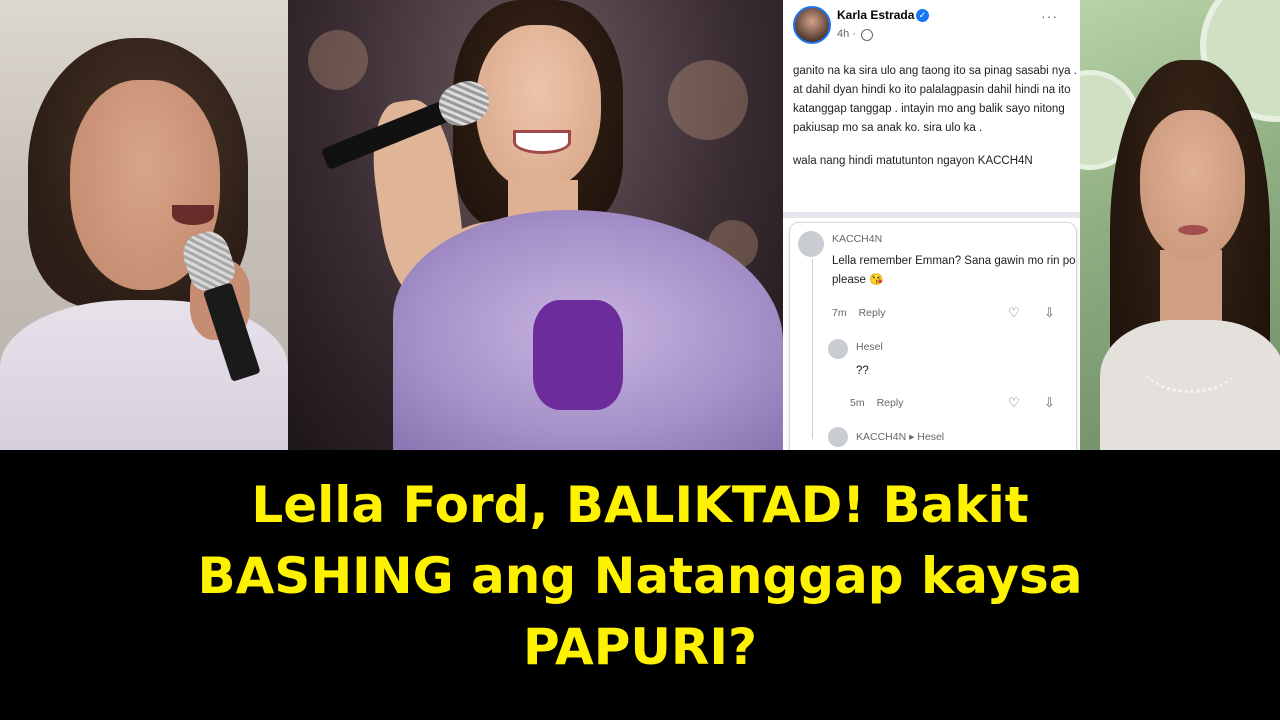 The height and width of the screenshot is (720, 1280). I want to click on post-header: Karla Estrada ✓ 4h · ···, so click(933, 29).